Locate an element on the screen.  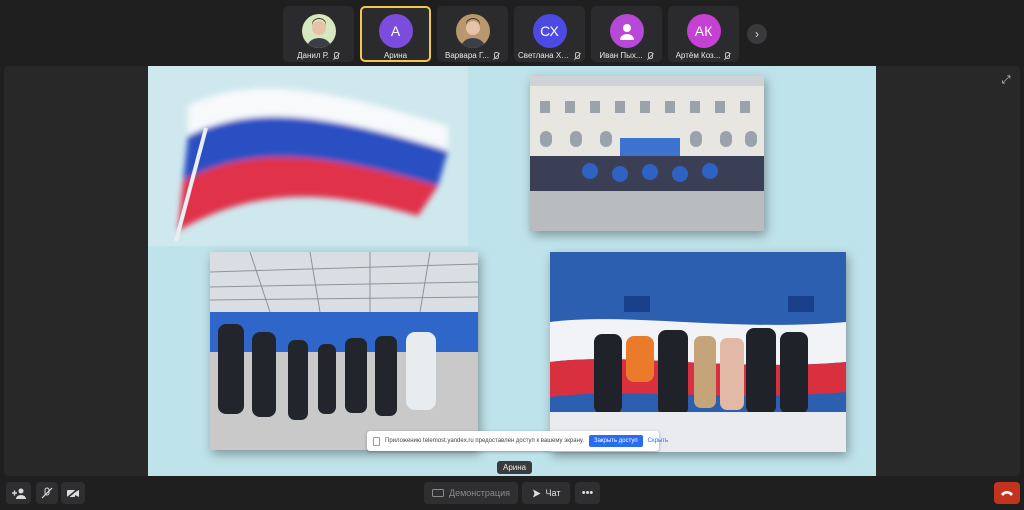
monitor-icon is located at coordinates (438, 492).